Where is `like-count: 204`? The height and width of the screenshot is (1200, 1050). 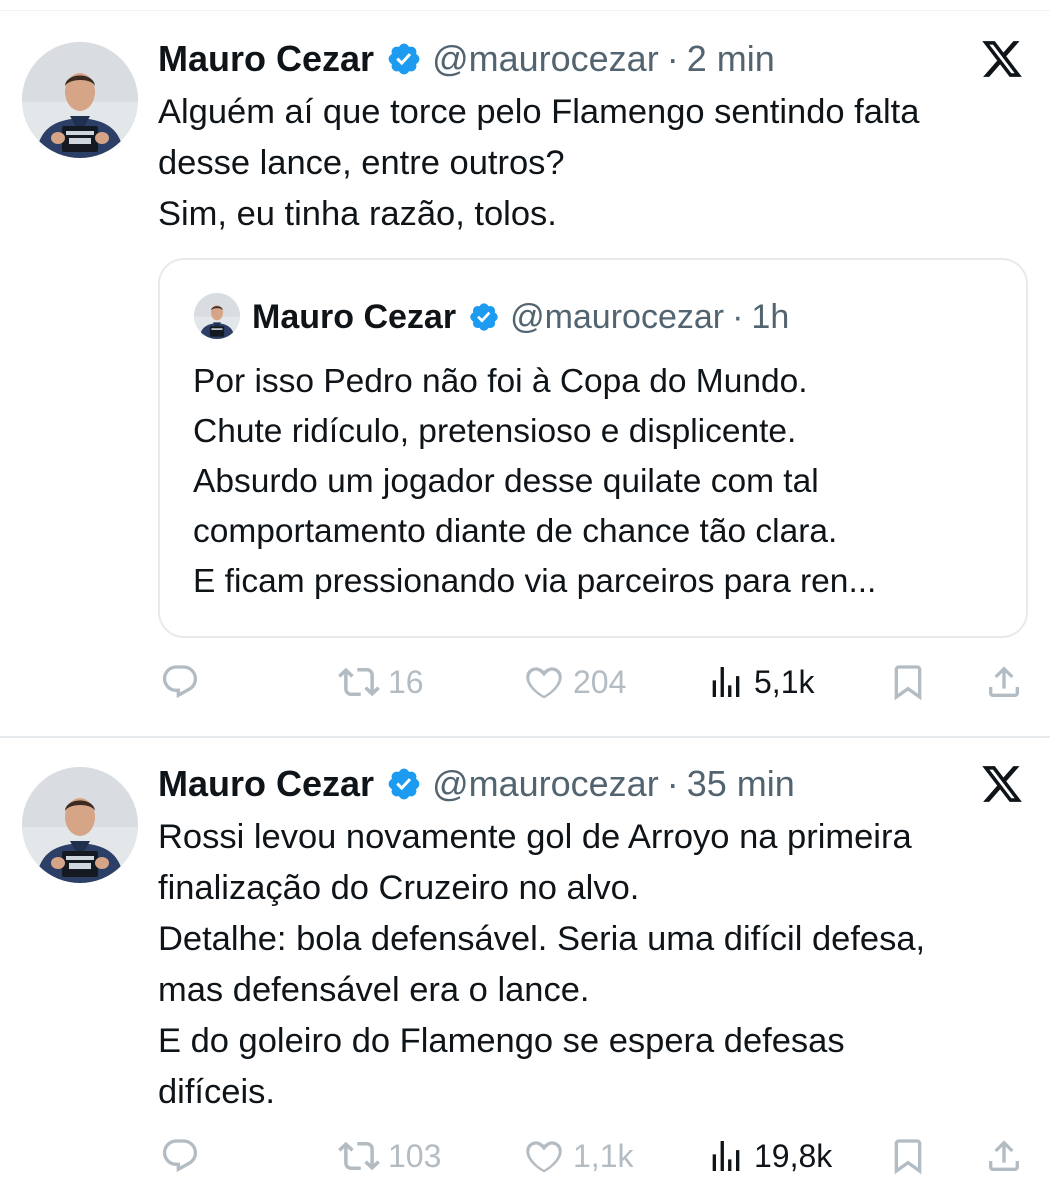
like-count: 204 is located at coordinates (600, 681).